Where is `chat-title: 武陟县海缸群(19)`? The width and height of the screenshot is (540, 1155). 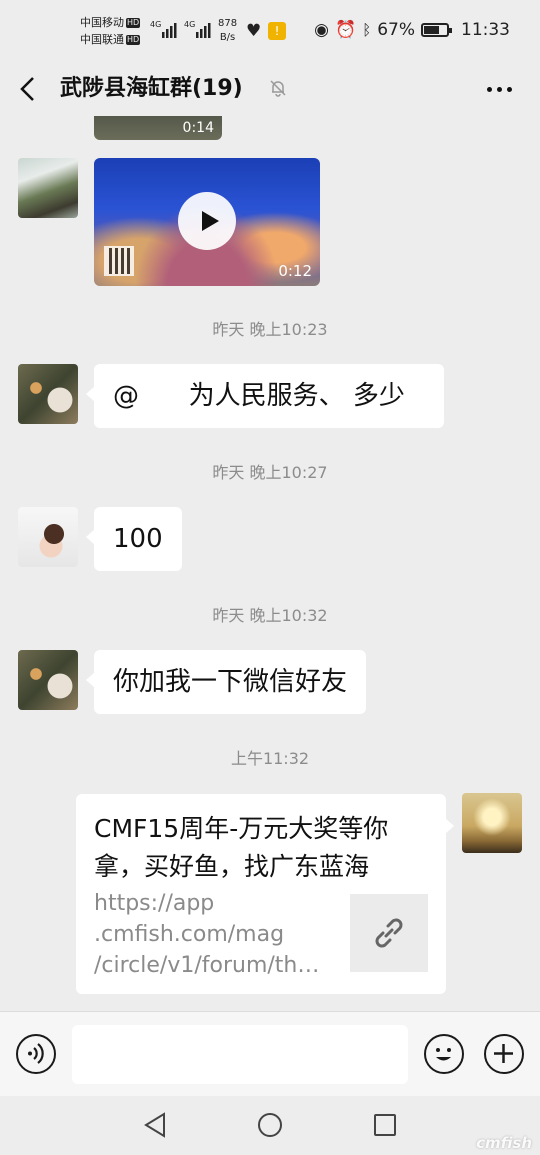 chat-title: 武陟县海缸群(19) is located at coordinates (151, 88).